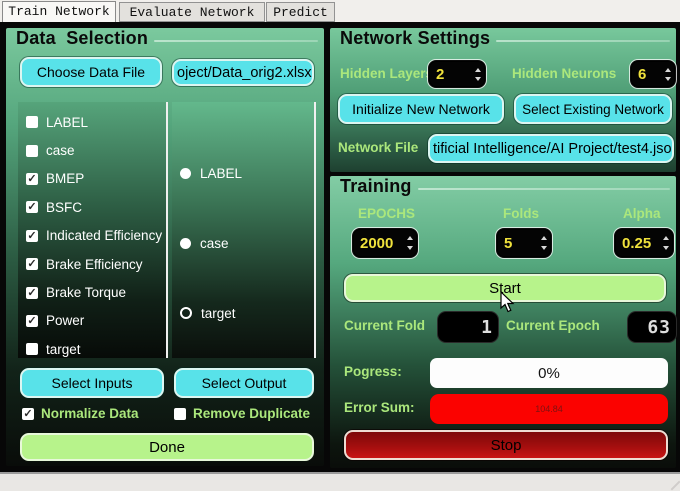 The width and height of the screenshot is (680, 491). Describe the element at coordinates (415, 38) in the screenshot. I see `network-settings-title-text: Network Settings` at that location.